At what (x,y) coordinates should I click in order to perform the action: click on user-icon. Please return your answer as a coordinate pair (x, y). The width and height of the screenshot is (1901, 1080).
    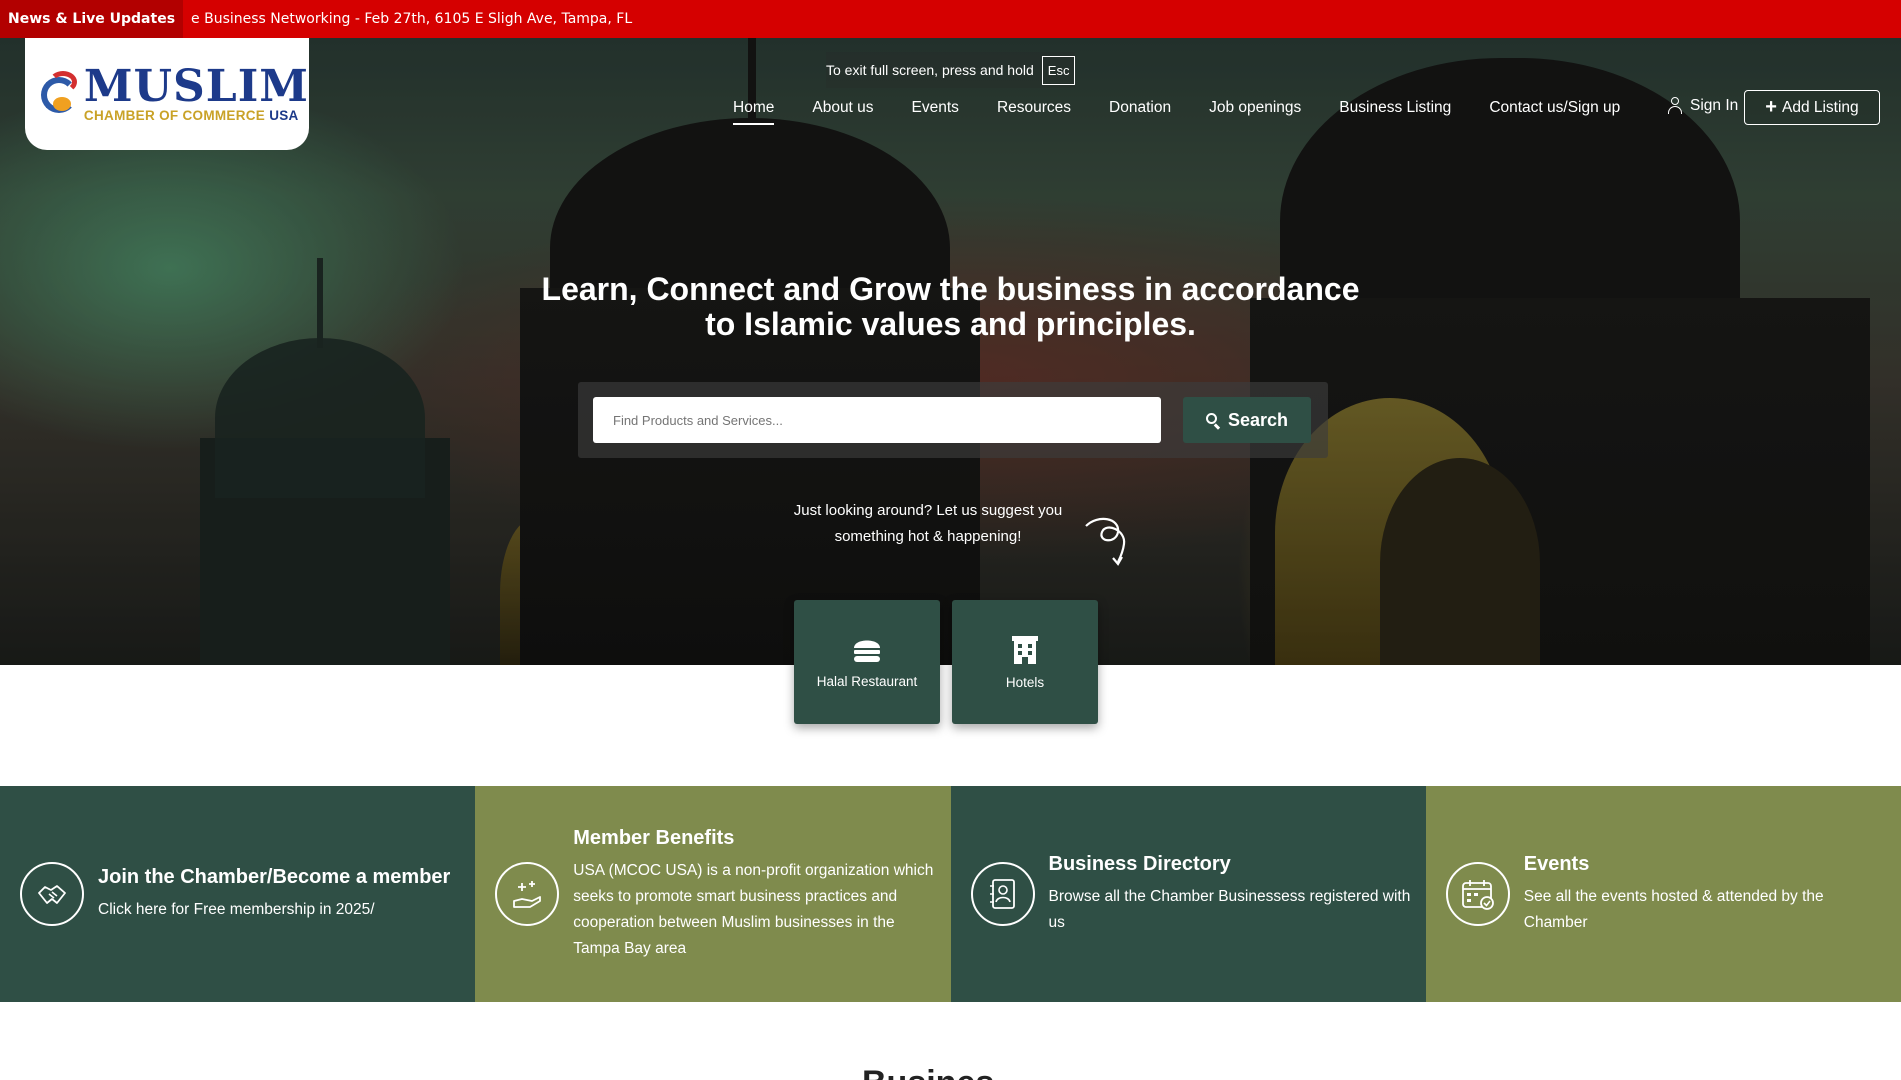
    Looking at the image, I should click on (1675, 106).